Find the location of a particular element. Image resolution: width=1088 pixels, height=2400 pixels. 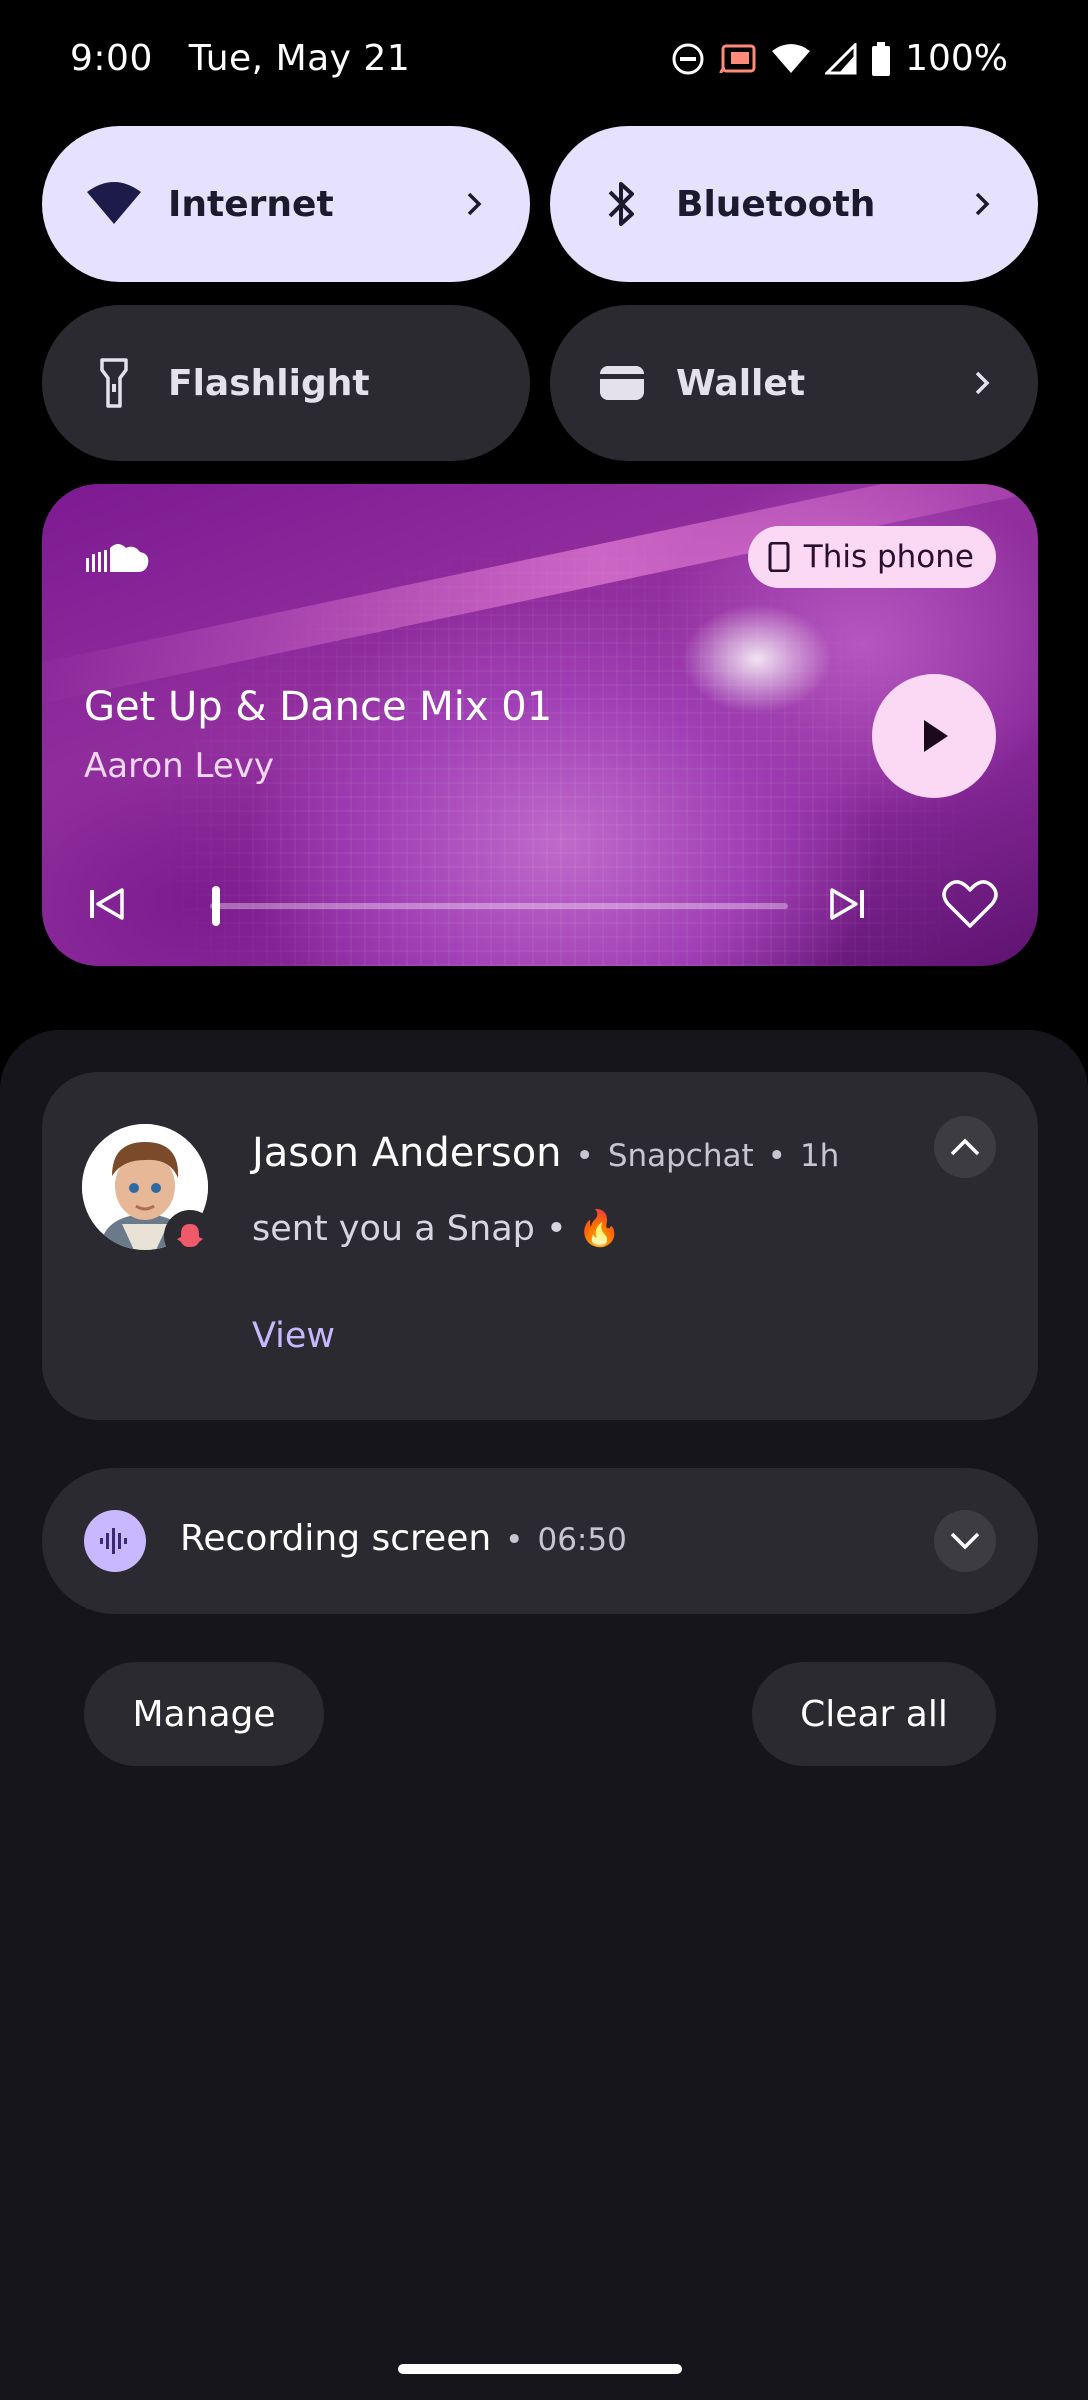

phone-icon is located at coordinates (779, 557).